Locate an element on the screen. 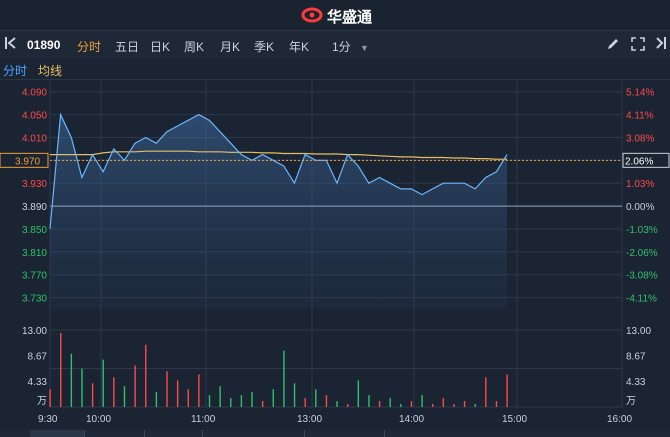 The width and height of the screenshot is (670, 437). current-pct-label: 2.06% is located at coordinates (639, 161).